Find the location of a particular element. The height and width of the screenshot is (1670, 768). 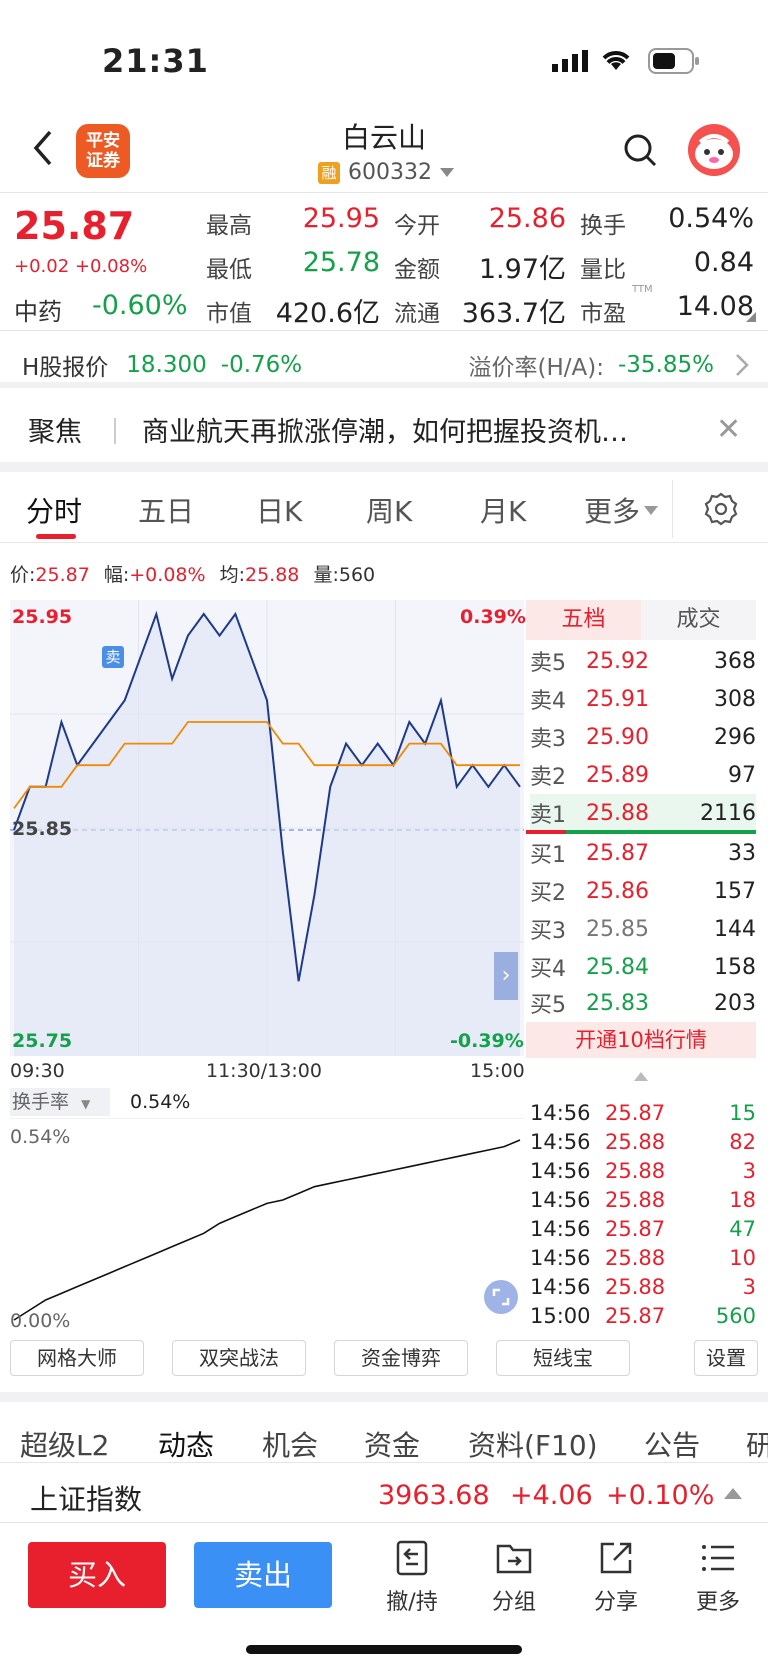

tab-monthly-k: 月K is located at coordinates (503, 510).